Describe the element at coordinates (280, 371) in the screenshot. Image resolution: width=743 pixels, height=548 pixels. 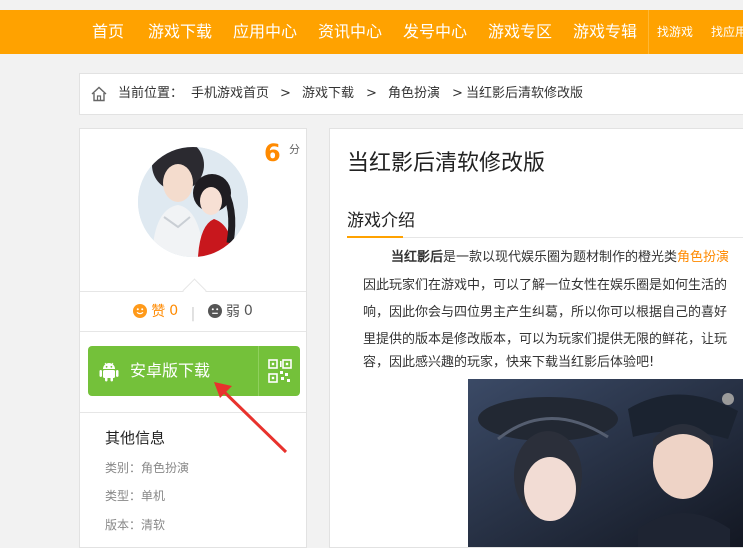
I see `qr-code-icon` at that location.